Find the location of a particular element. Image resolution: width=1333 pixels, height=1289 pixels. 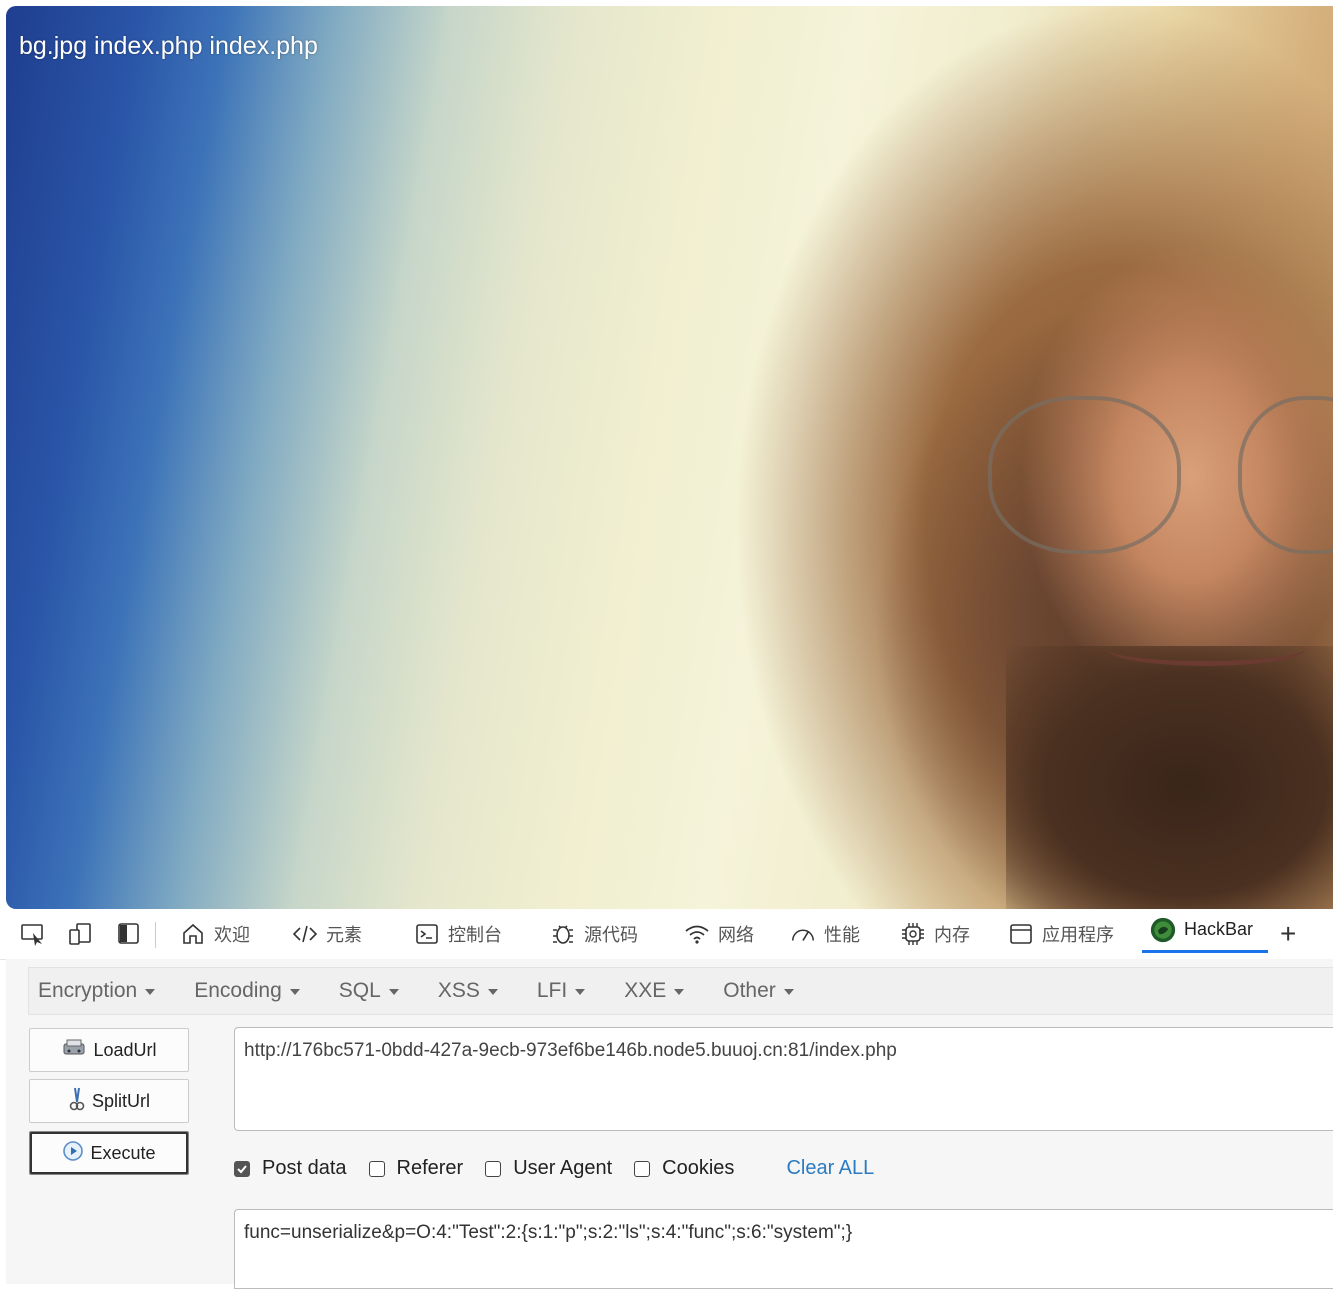

referer-option: Referer is located at coordinates (416, 1168).